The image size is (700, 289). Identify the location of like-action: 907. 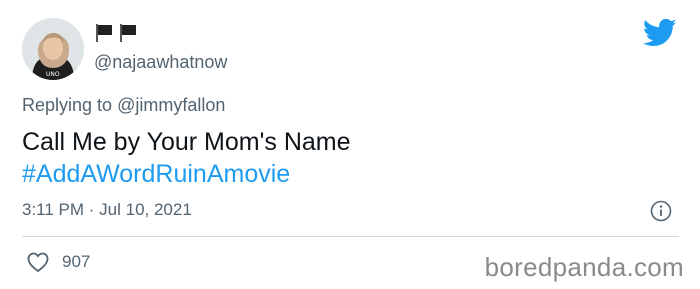
(58, 262).